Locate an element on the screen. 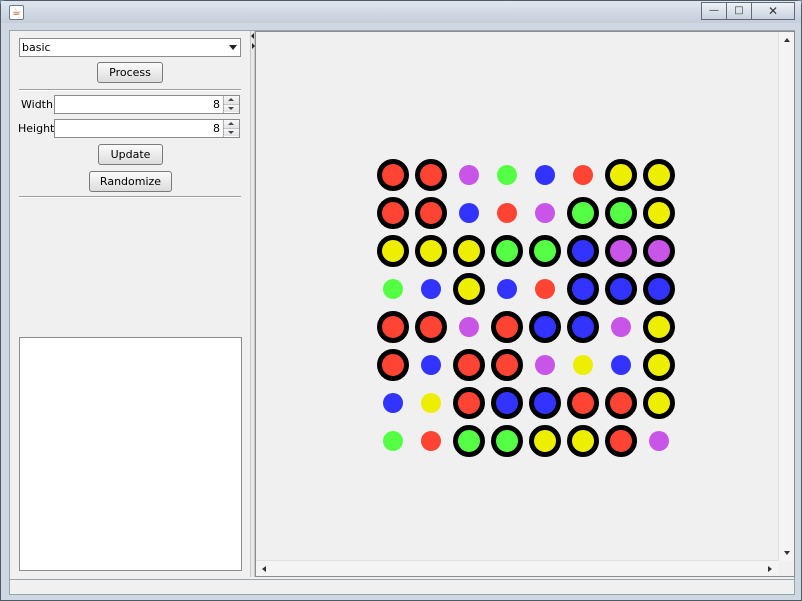 The image size is (802, 601). height-spinner: 8 is located at coordinates (147, 128).